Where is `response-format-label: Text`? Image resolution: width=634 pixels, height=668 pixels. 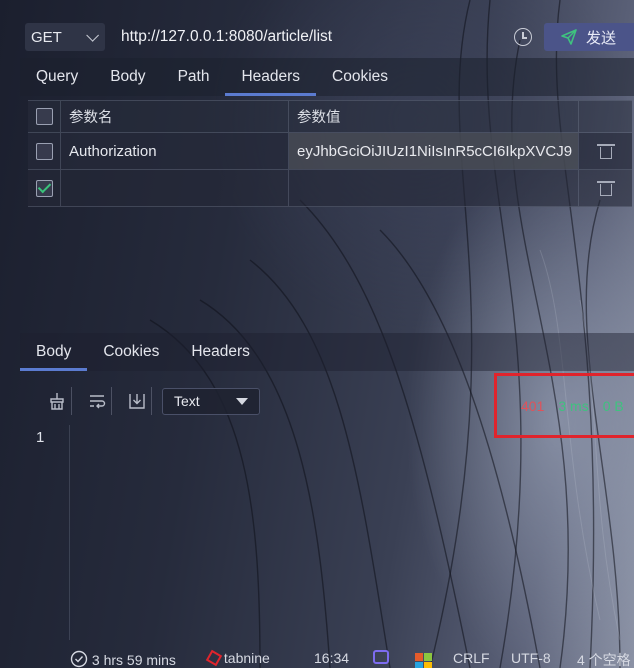 response-format-label: Text is located at coordinates (187, 401).